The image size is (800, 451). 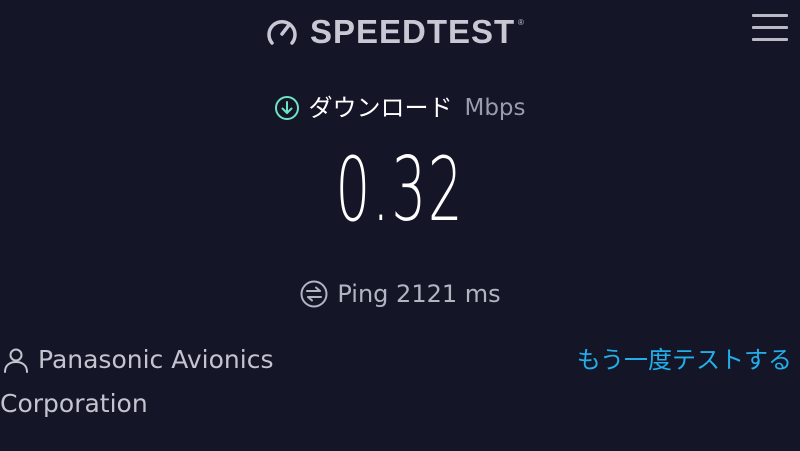 What do you see at coordinates (314, 294) in the screenshot?
I see `ping-icon` at bounding box center [314, 294].